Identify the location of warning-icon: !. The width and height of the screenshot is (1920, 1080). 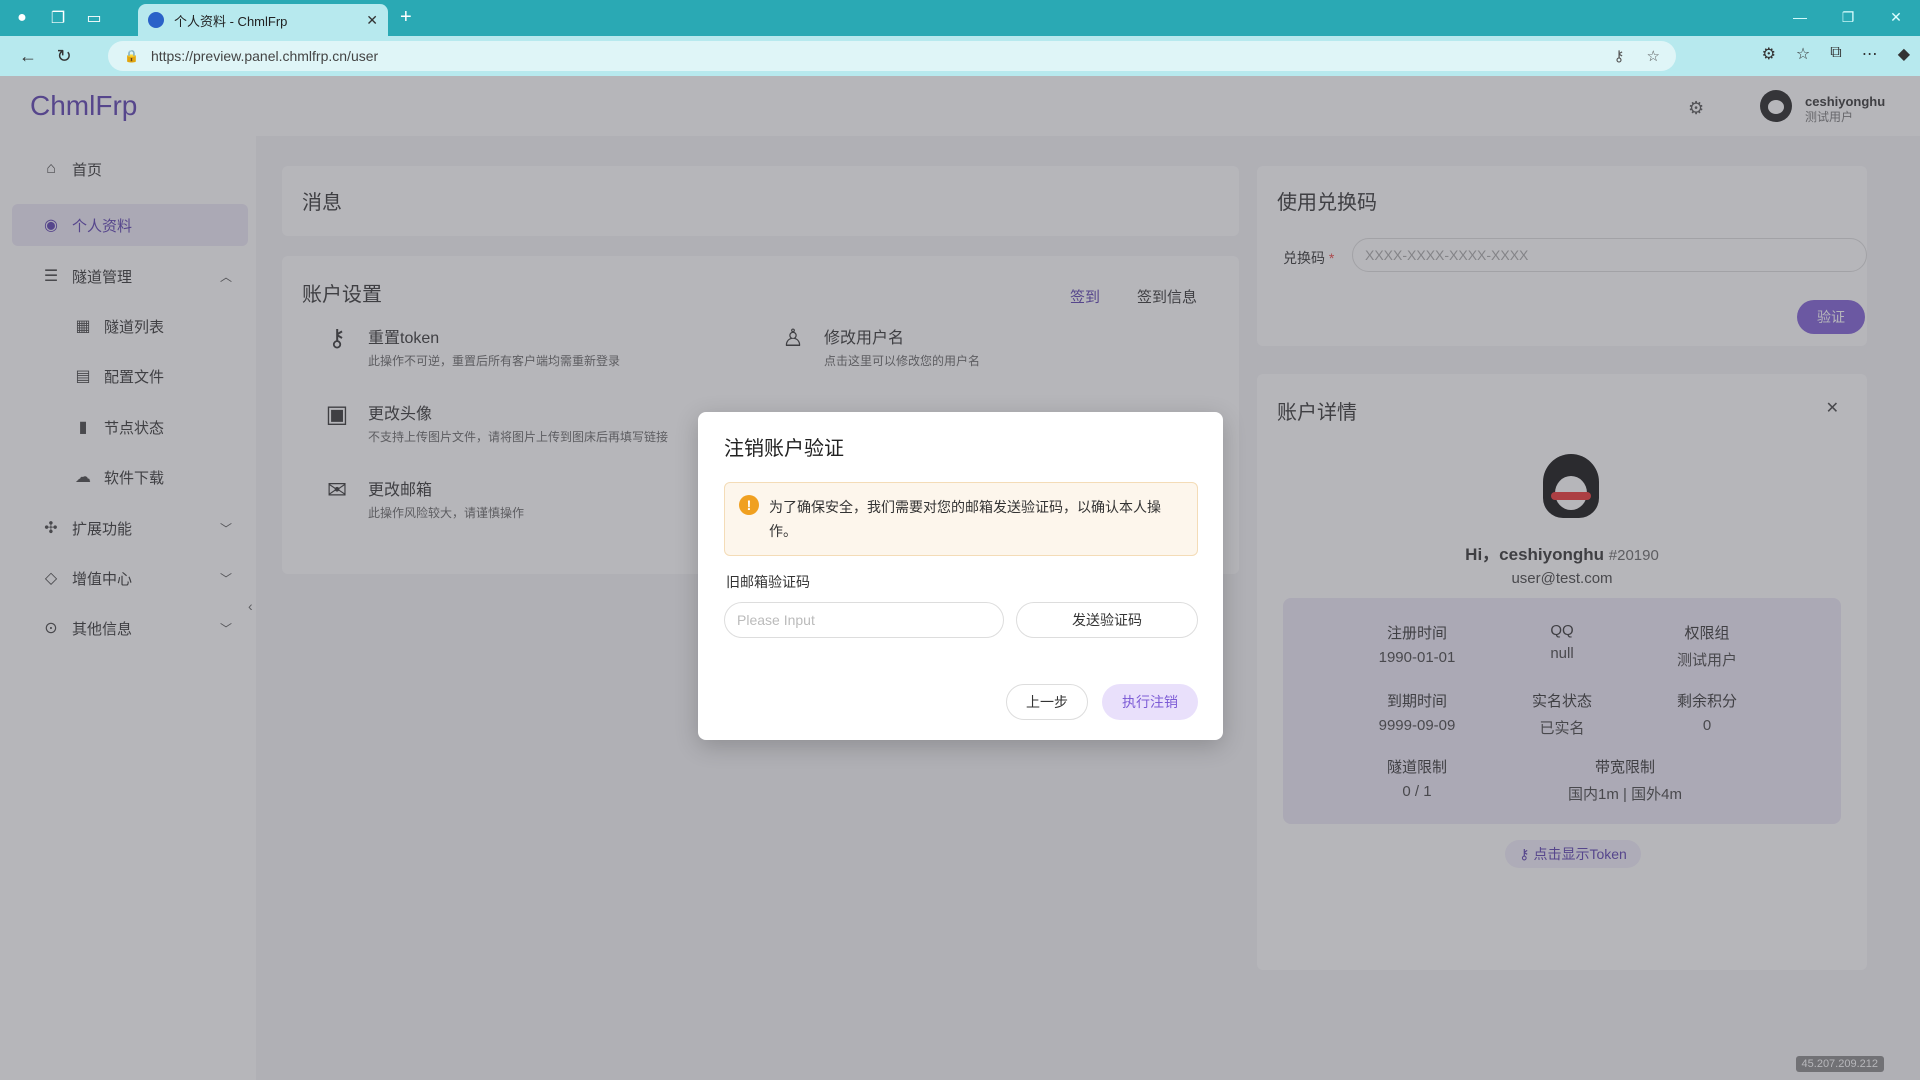
(749, 505).